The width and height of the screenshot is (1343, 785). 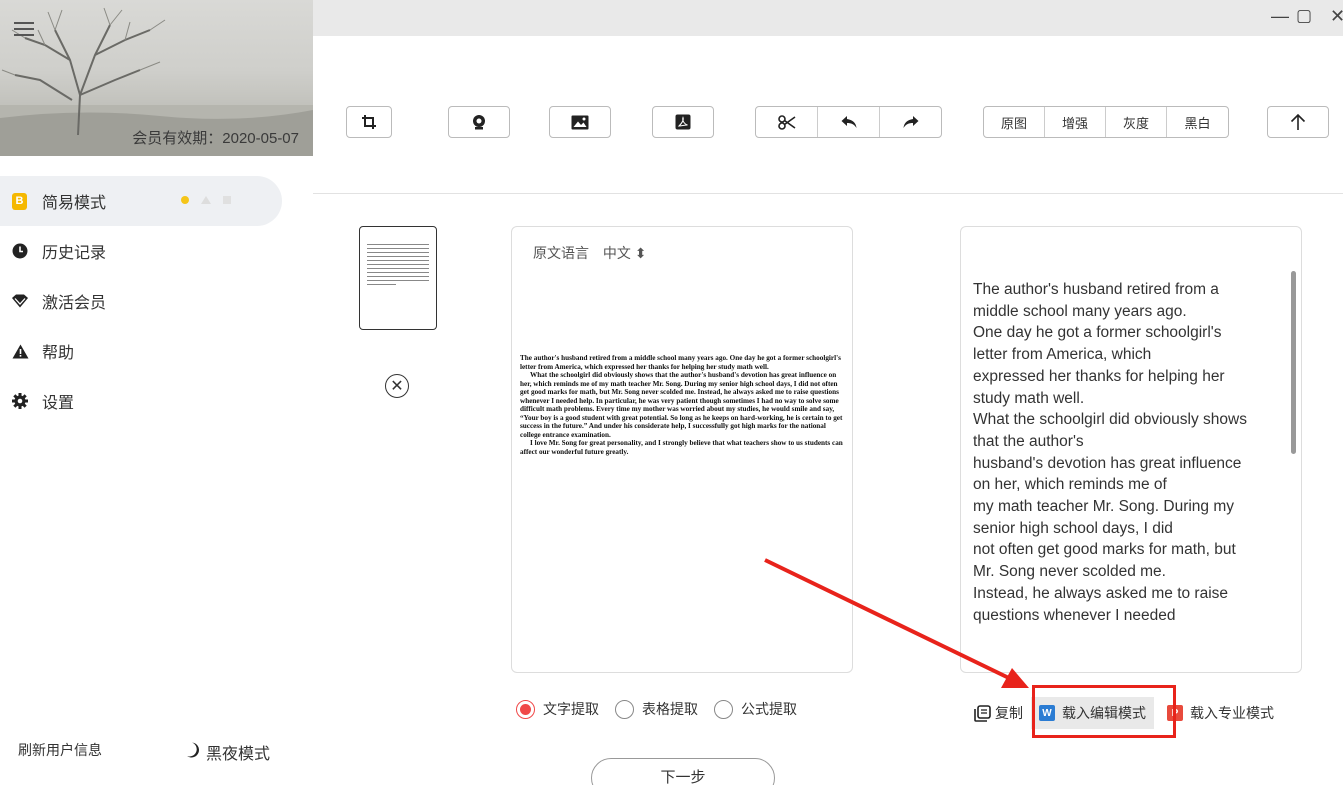 I want to click on warning-icon, so click(x=20, y=351).